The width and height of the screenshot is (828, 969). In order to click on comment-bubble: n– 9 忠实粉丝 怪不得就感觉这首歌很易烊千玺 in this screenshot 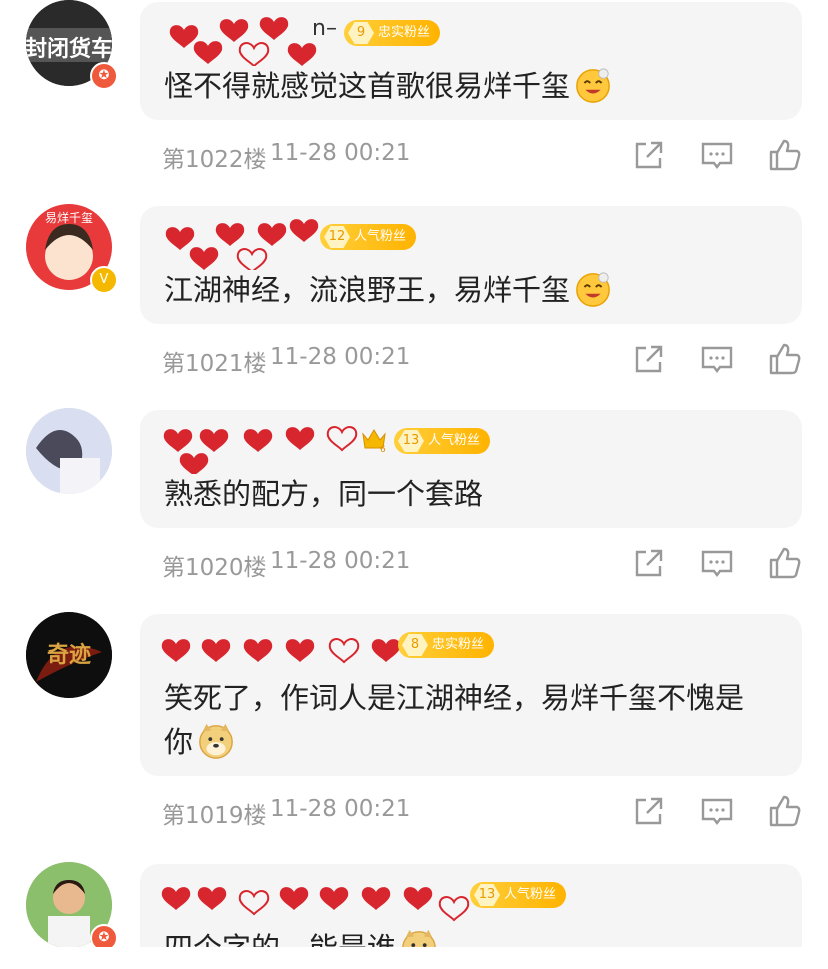, I will do `click(471, 61)`.